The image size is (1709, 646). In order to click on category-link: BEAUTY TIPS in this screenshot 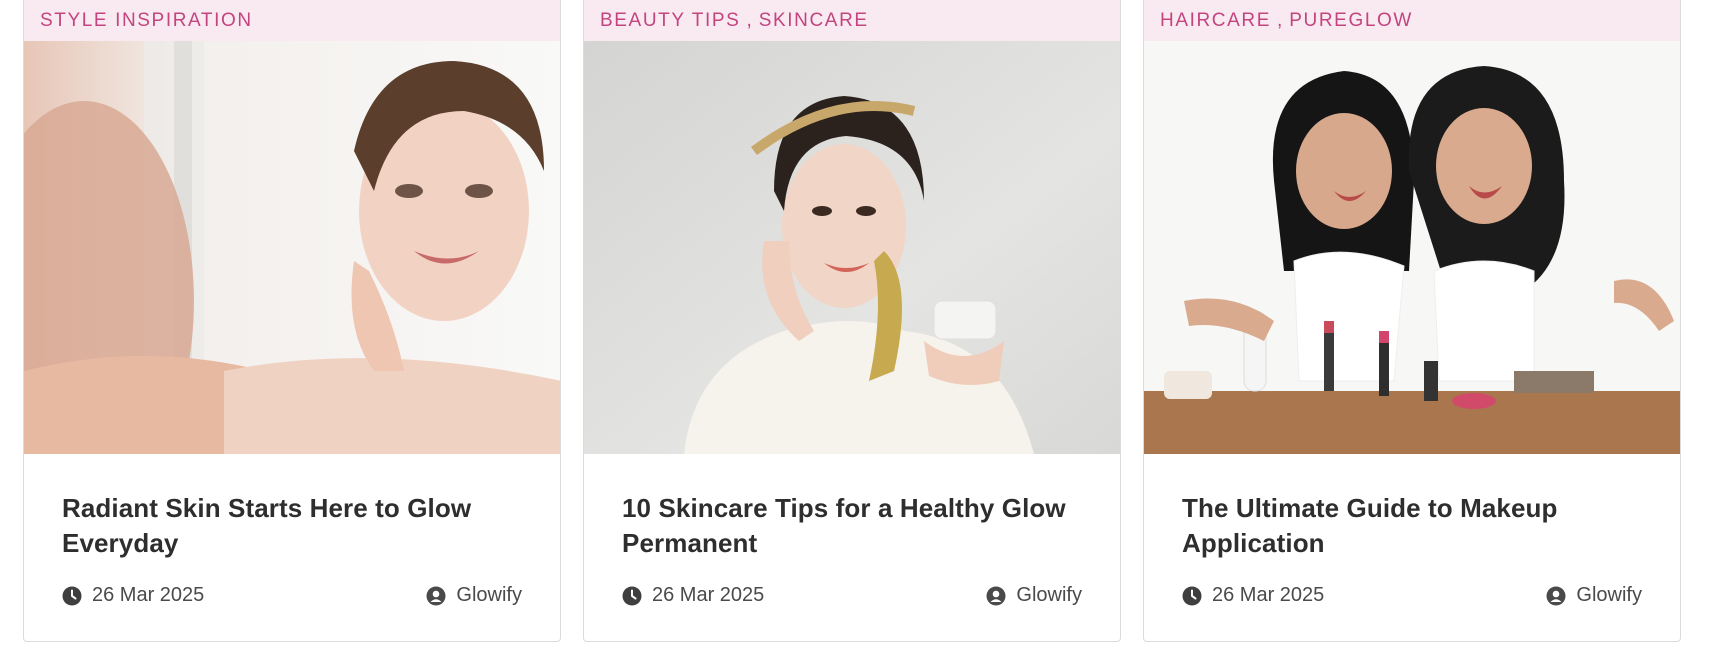, I will do `click(670, 21)`.